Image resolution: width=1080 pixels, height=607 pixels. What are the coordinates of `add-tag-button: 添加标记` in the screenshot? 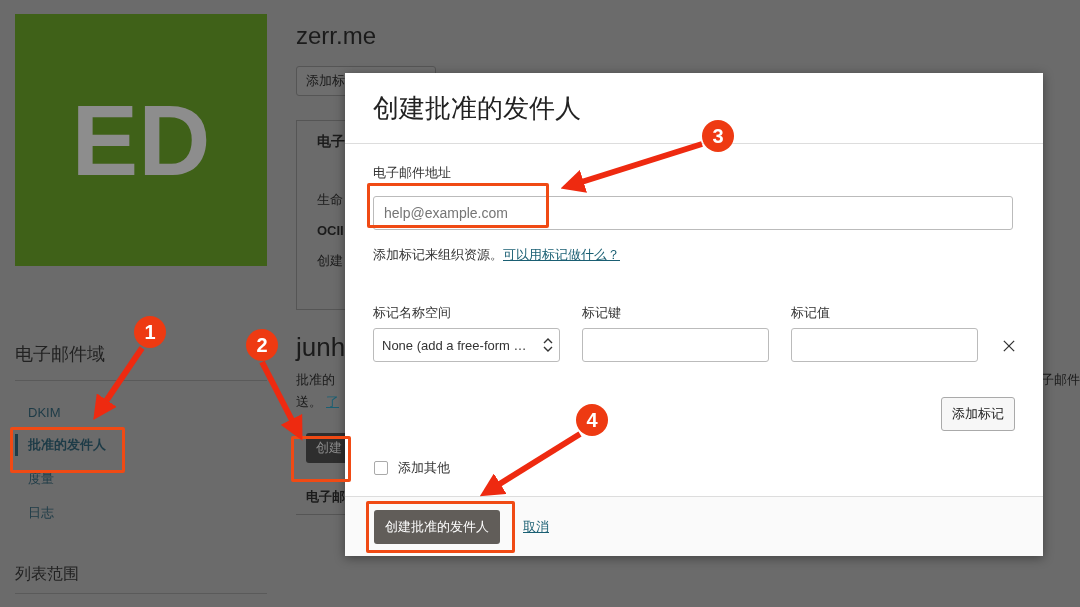 It's located at (978, 414).